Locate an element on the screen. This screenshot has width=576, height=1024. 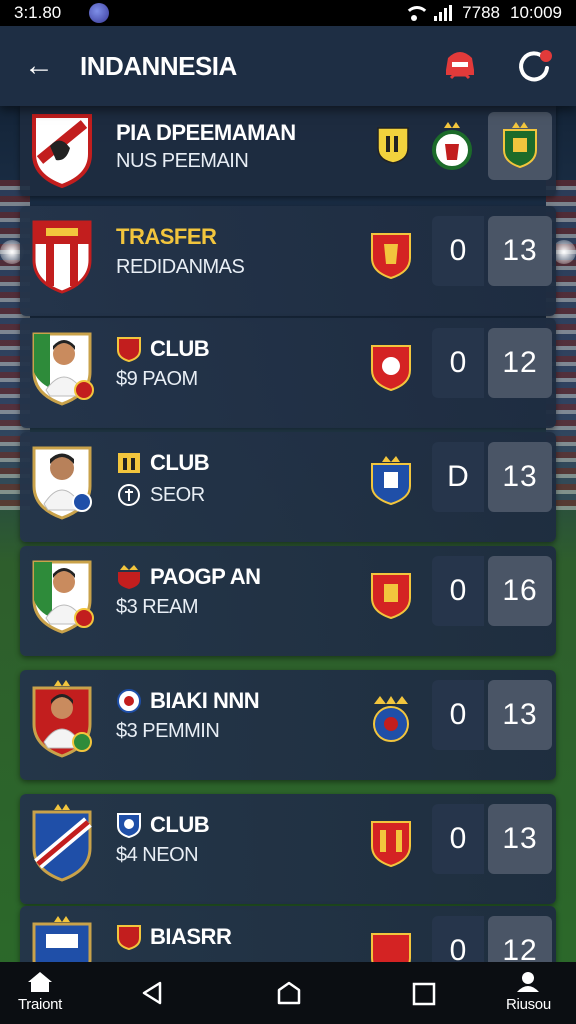
list-item: TRASFER REDIDANMAS 0 13 is located at coordinates (288, 261).